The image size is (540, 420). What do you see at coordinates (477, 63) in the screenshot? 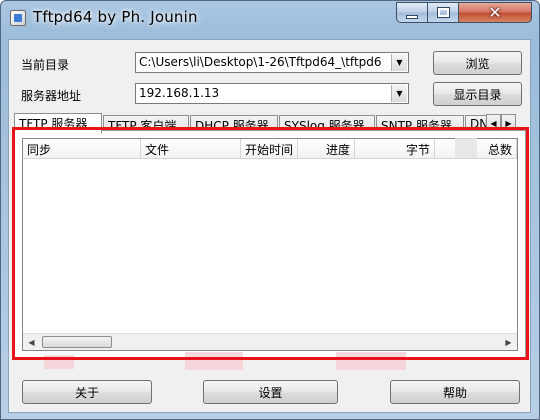
I see `browse-button: 浏览` at bounding box center [477, 63].